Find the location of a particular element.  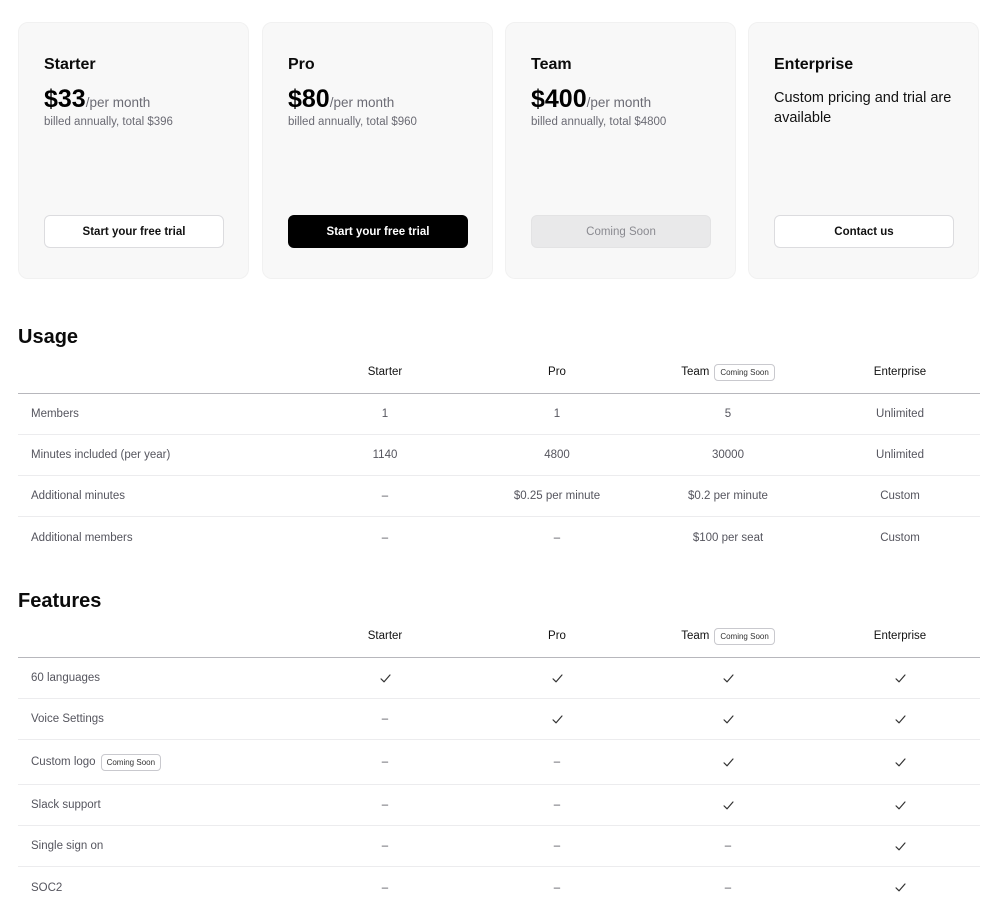

row-label: Single sign on is located at coordinates (67, 846).